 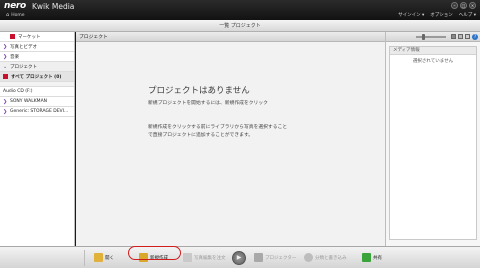 I want to click on home-button: ⌂ Home, so click(x=15, y=15).